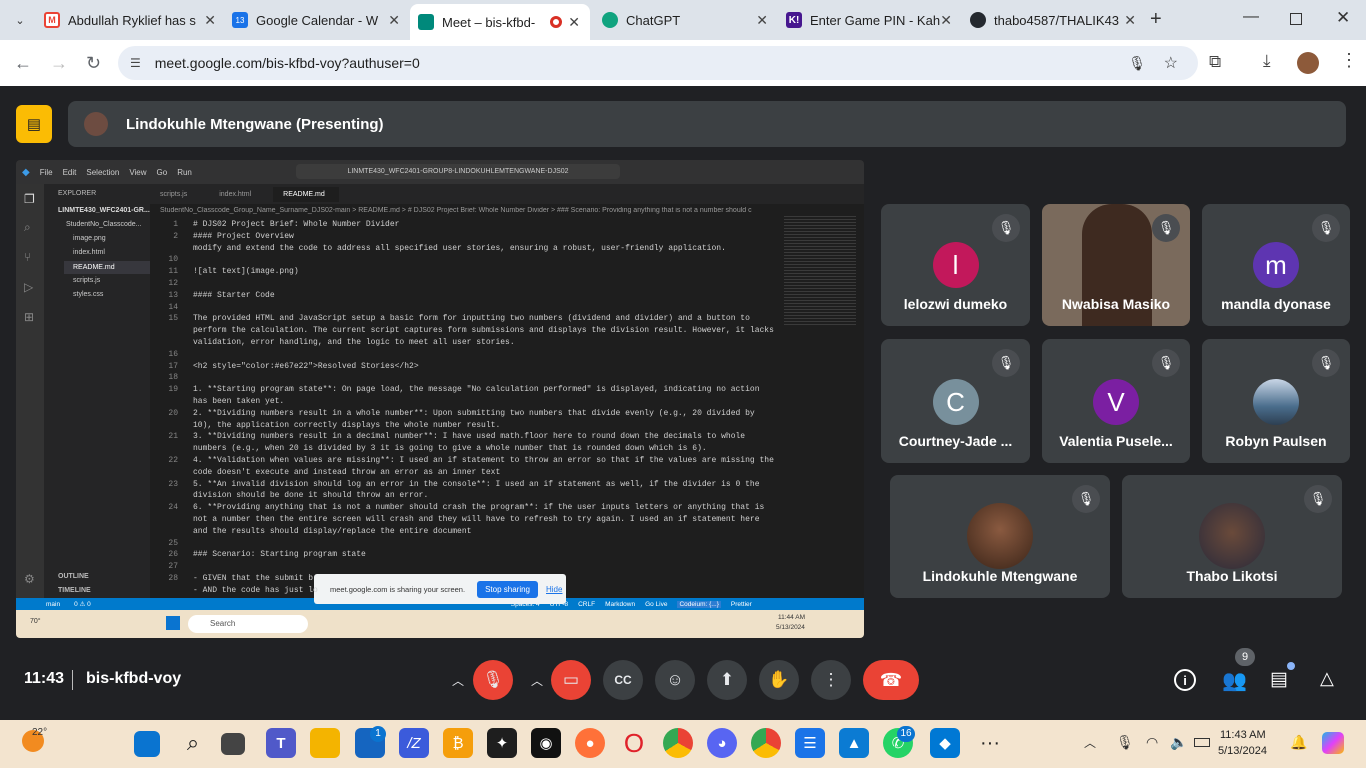 The image size is (1366, 768). I want to click on overflow-icon: ···, so click(990, 743).